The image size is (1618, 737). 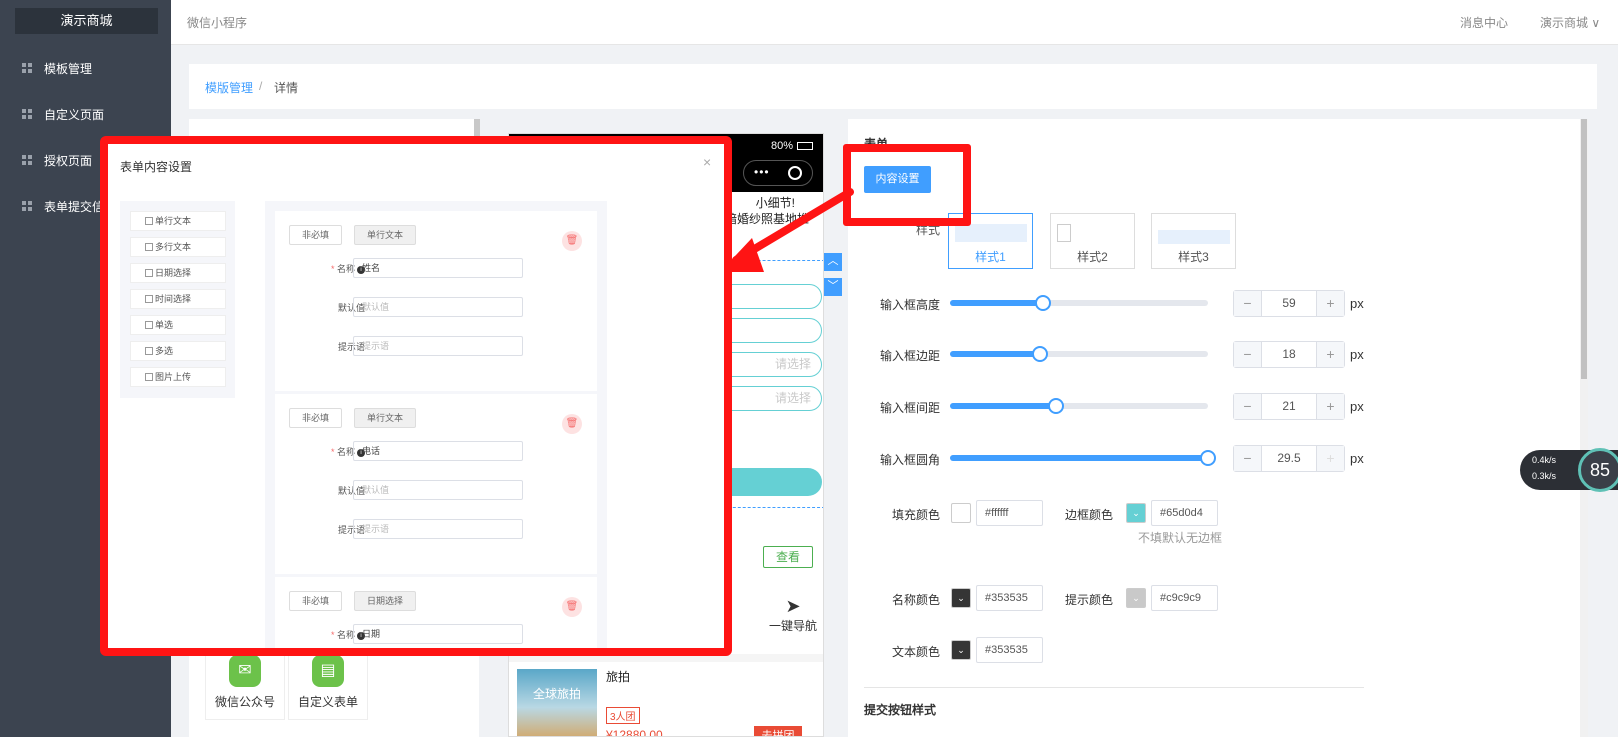 I want to click on field-type-single-text: 单行文本, so click(x=178, y=221).